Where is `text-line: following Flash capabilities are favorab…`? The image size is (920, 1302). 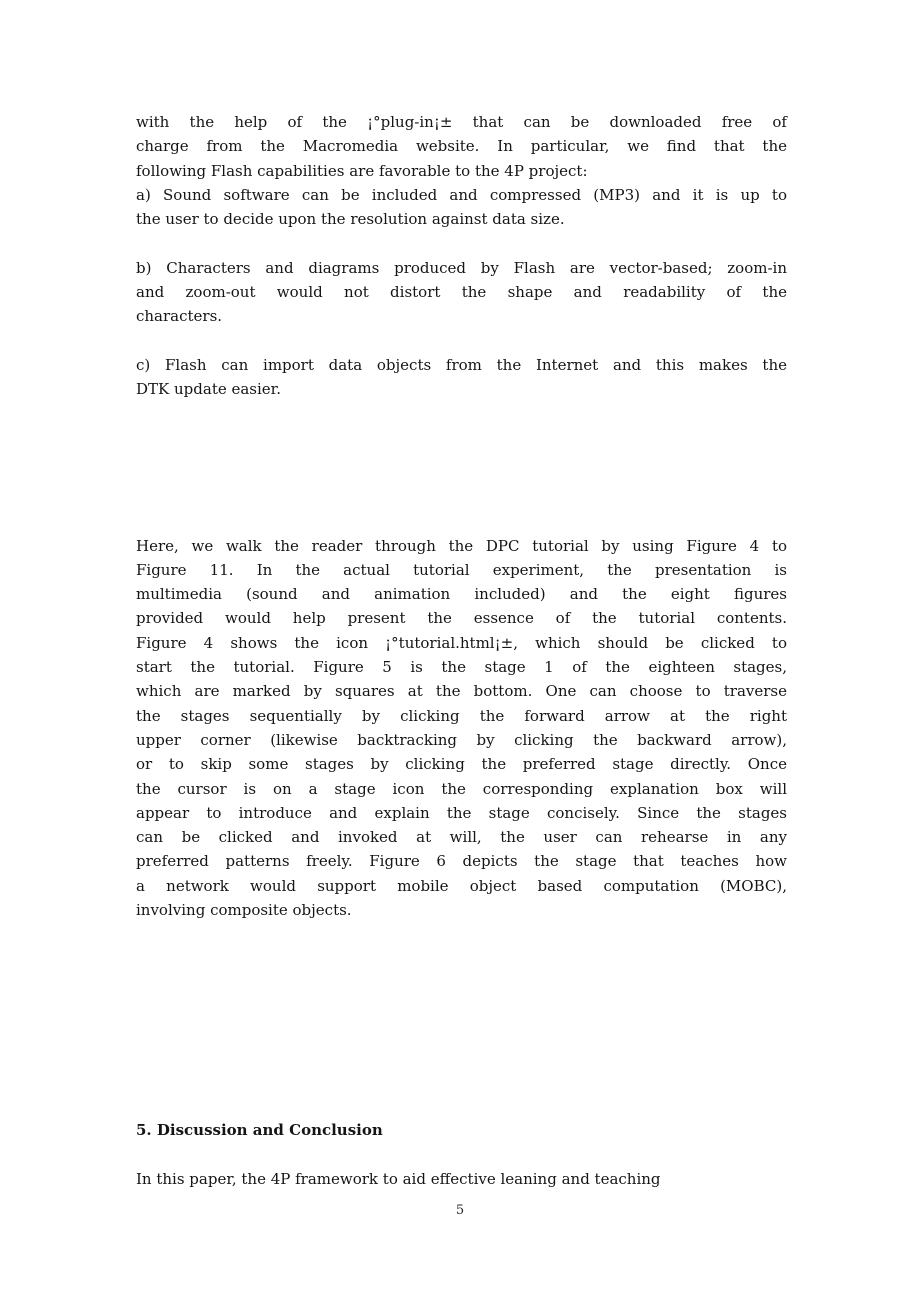 text-line: following Flash capabilities are favorab… is located at coordinates (362, 170).